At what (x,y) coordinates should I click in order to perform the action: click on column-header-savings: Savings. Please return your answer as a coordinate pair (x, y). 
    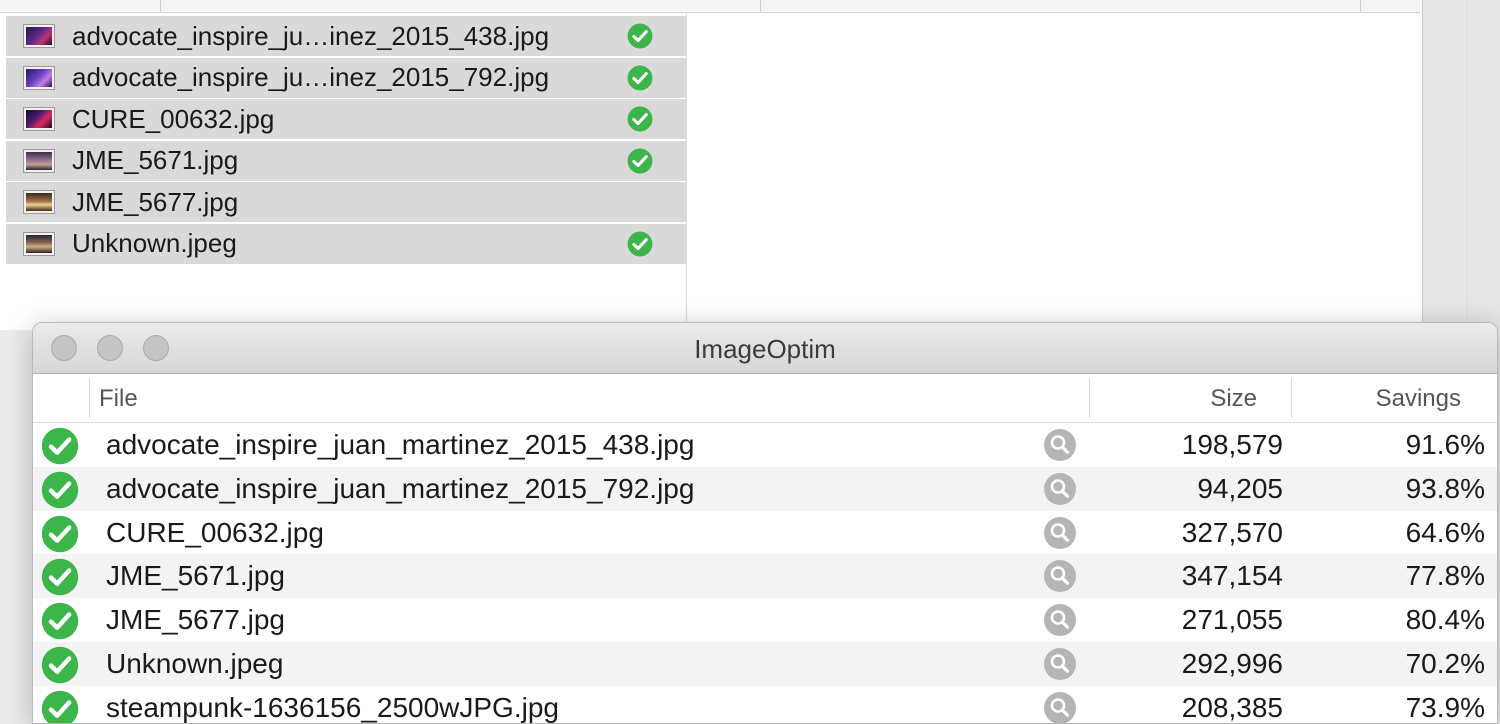
    Looking at the image, I should click on (1378, 399).